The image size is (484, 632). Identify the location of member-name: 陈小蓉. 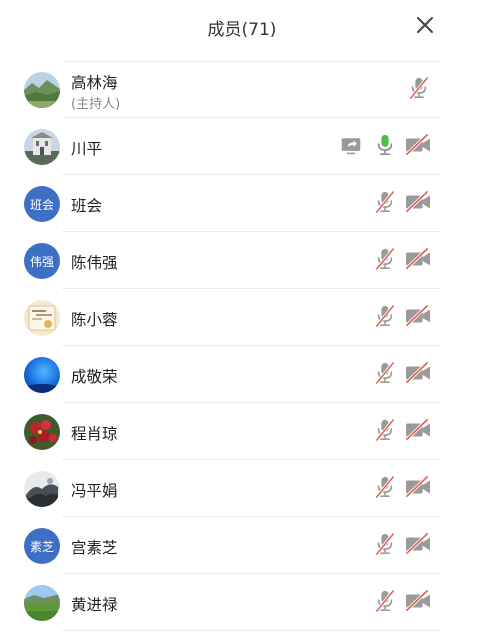
(94, 320).